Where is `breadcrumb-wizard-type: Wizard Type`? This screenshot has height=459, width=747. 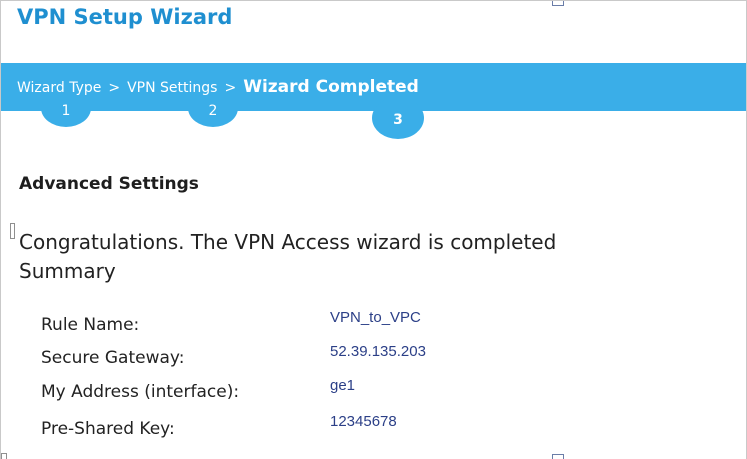 breadcrumb-wizard-type: Wizard Type is located at coordinates (59, 88).